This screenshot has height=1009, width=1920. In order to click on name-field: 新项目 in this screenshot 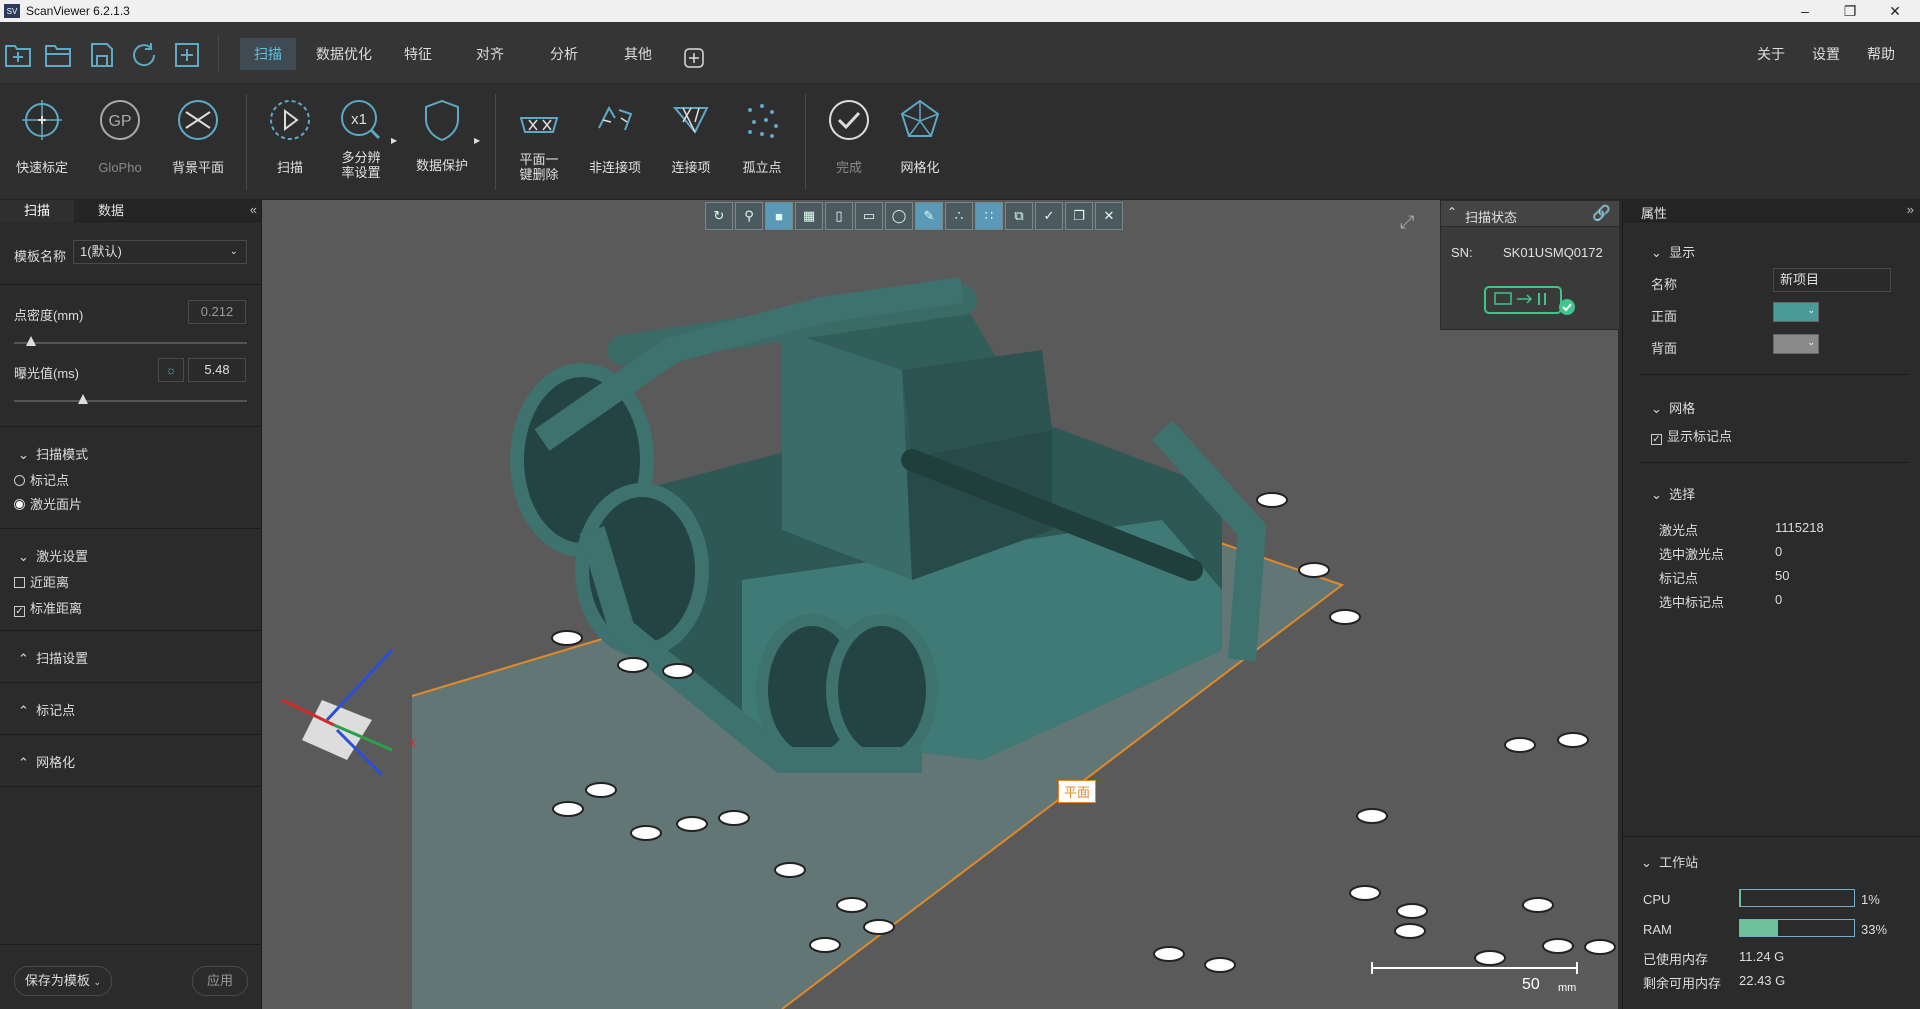, I will do `click(1832, 280)`.